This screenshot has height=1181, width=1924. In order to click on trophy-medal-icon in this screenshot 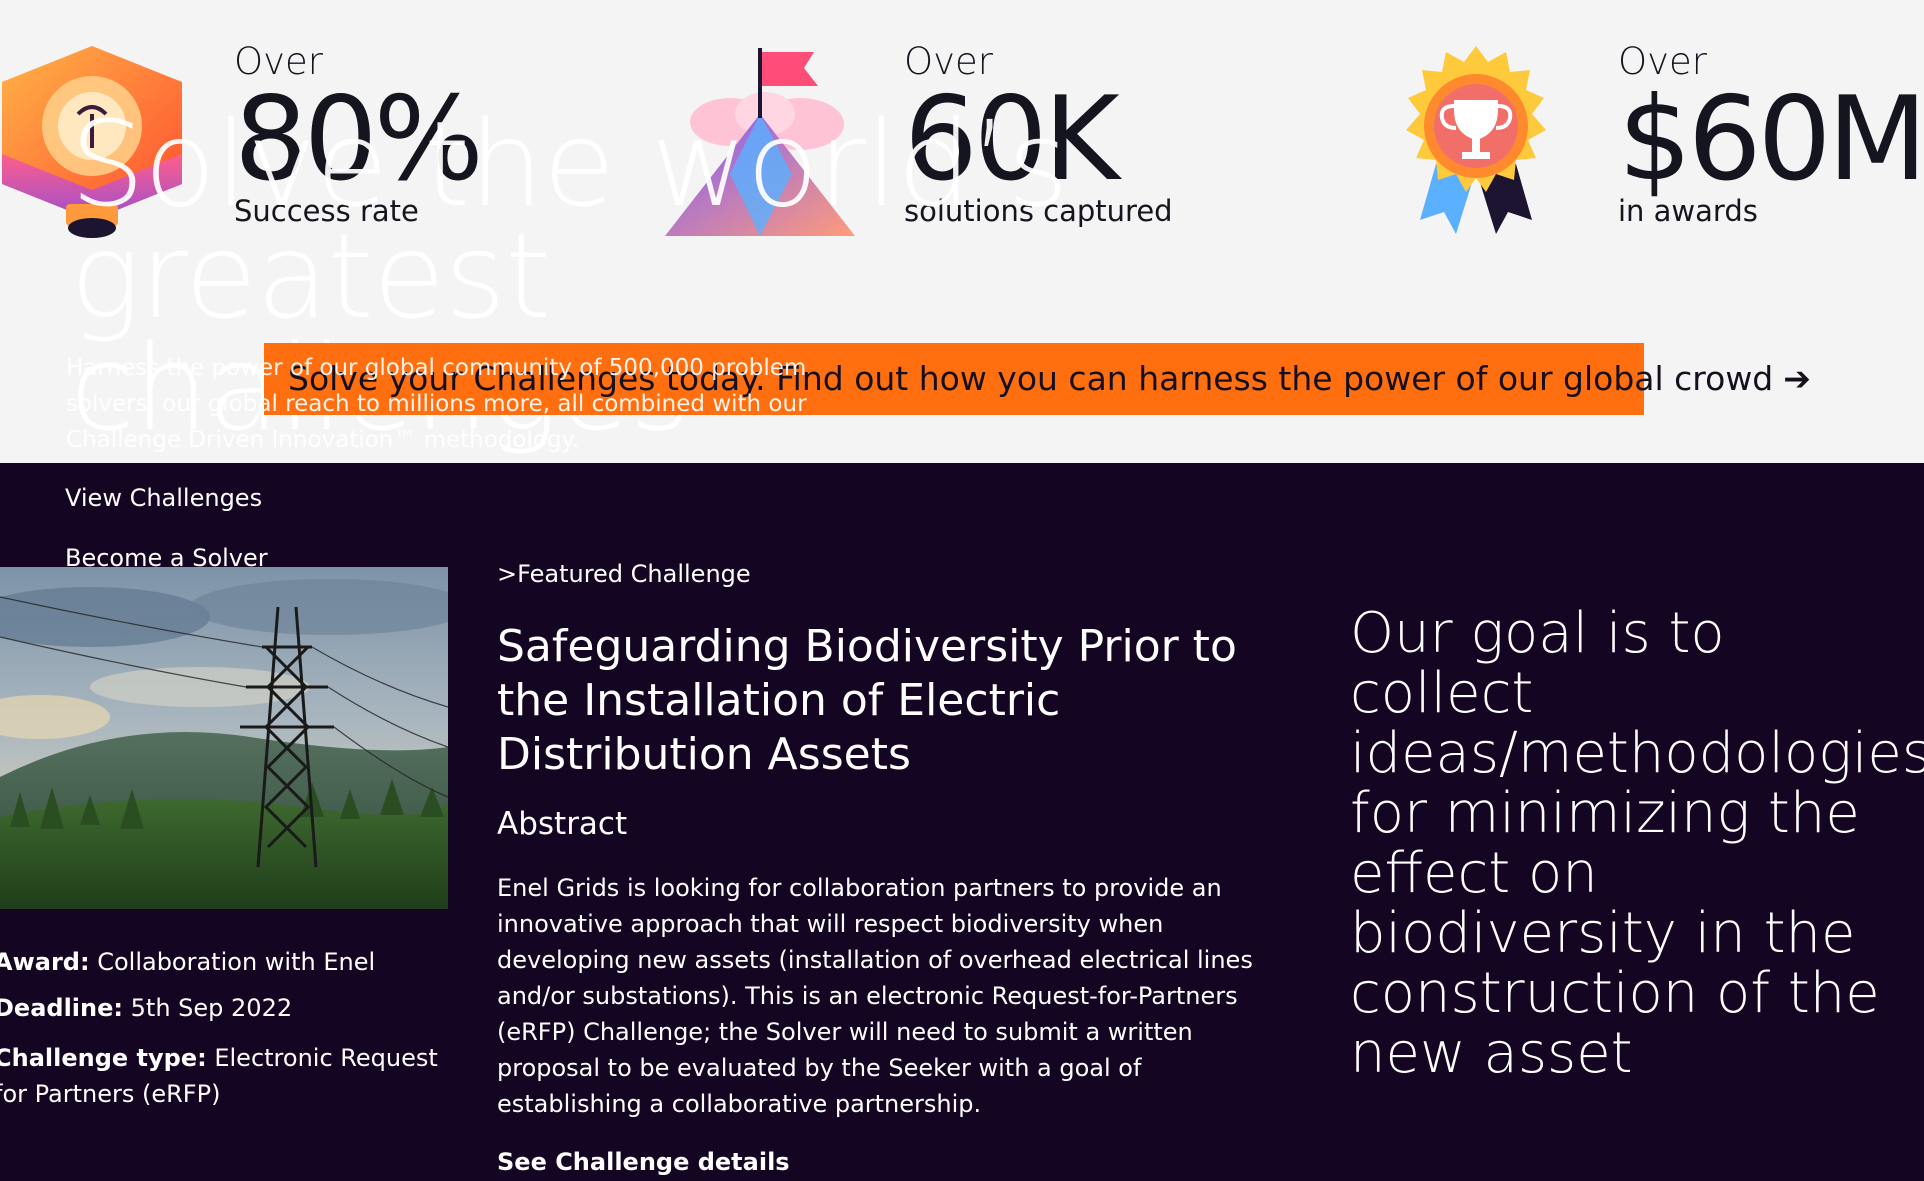, I will do `click(1476, 140)`.